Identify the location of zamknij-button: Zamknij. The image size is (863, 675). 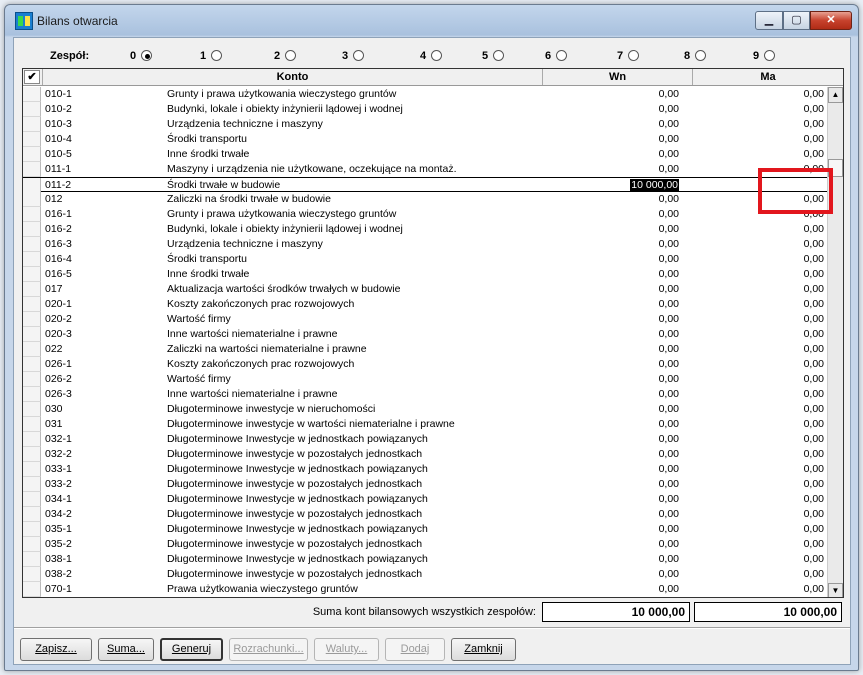
(483, 649).